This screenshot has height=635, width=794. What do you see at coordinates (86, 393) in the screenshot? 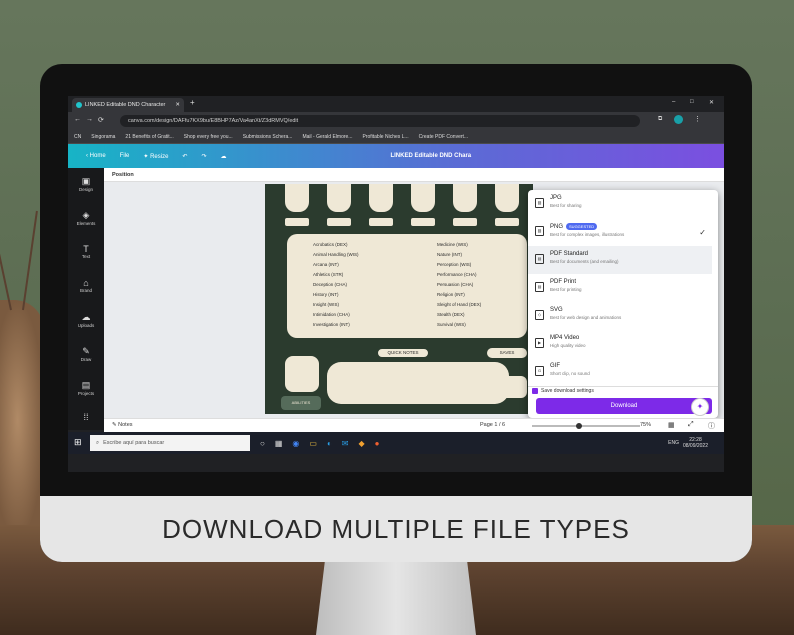
I see `sidebar-label: Projects` at bounding box center [86, 393].